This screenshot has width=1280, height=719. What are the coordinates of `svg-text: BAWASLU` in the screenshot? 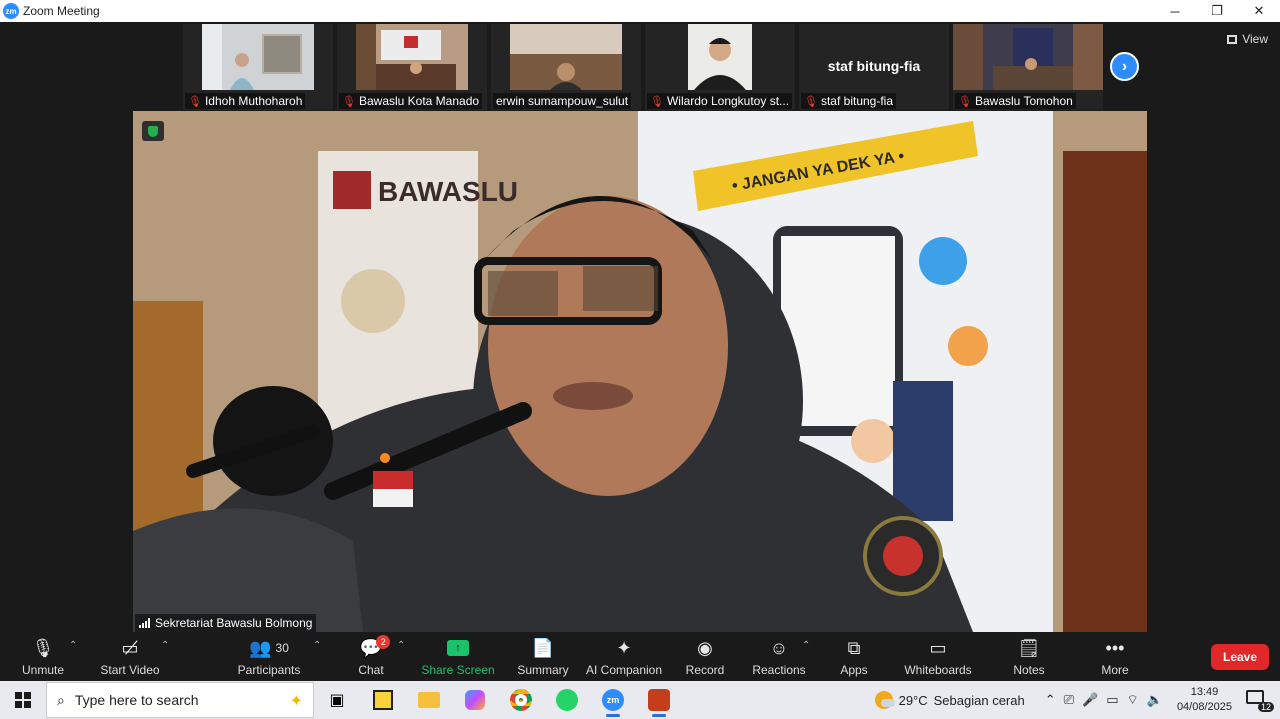 It's located at (448, 191).